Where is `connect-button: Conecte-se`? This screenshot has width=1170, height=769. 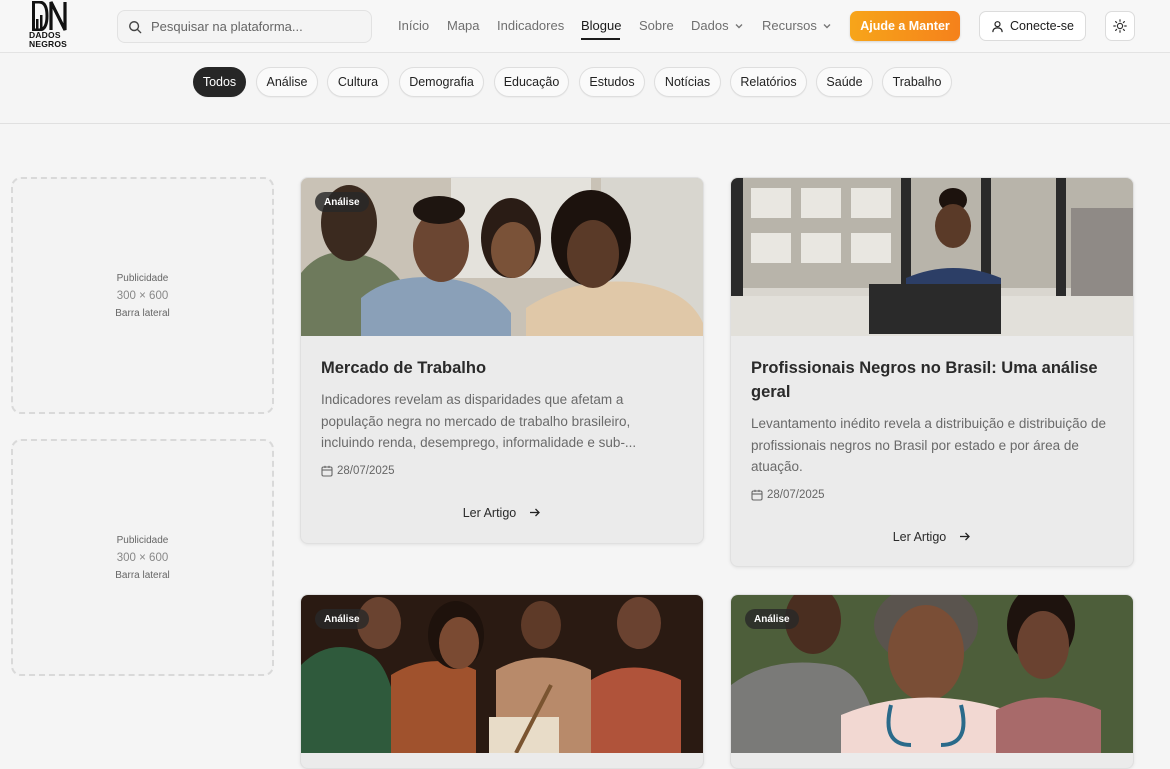
connect-button: Conecte-se is located at coordinates (1032, 26).